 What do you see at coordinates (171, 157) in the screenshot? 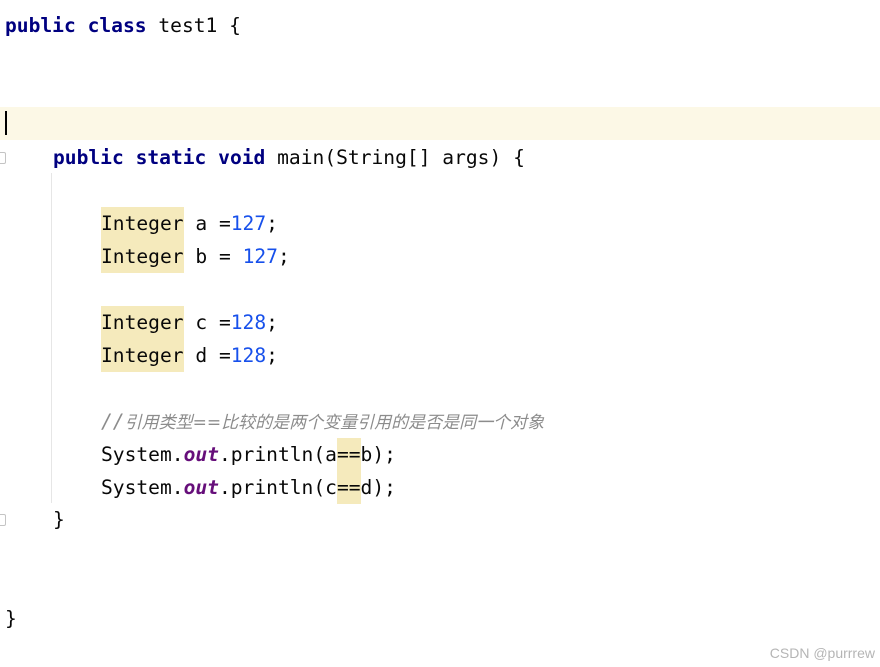
I see `keyword: static` at bounding box center [171, 157].